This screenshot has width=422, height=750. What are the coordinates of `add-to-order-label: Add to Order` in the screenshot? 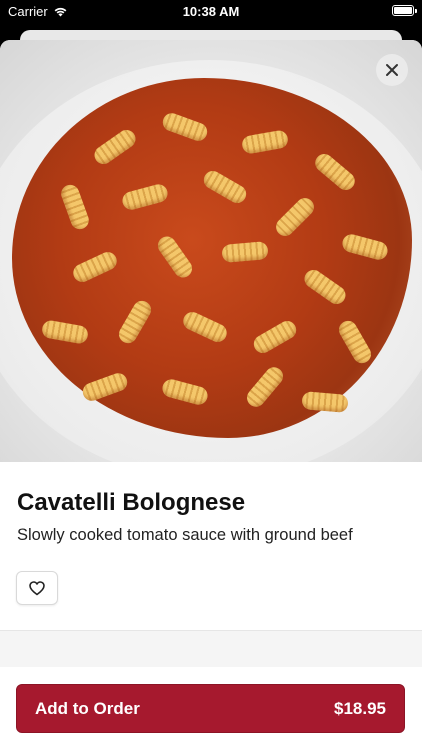 It's located at (87, 708).